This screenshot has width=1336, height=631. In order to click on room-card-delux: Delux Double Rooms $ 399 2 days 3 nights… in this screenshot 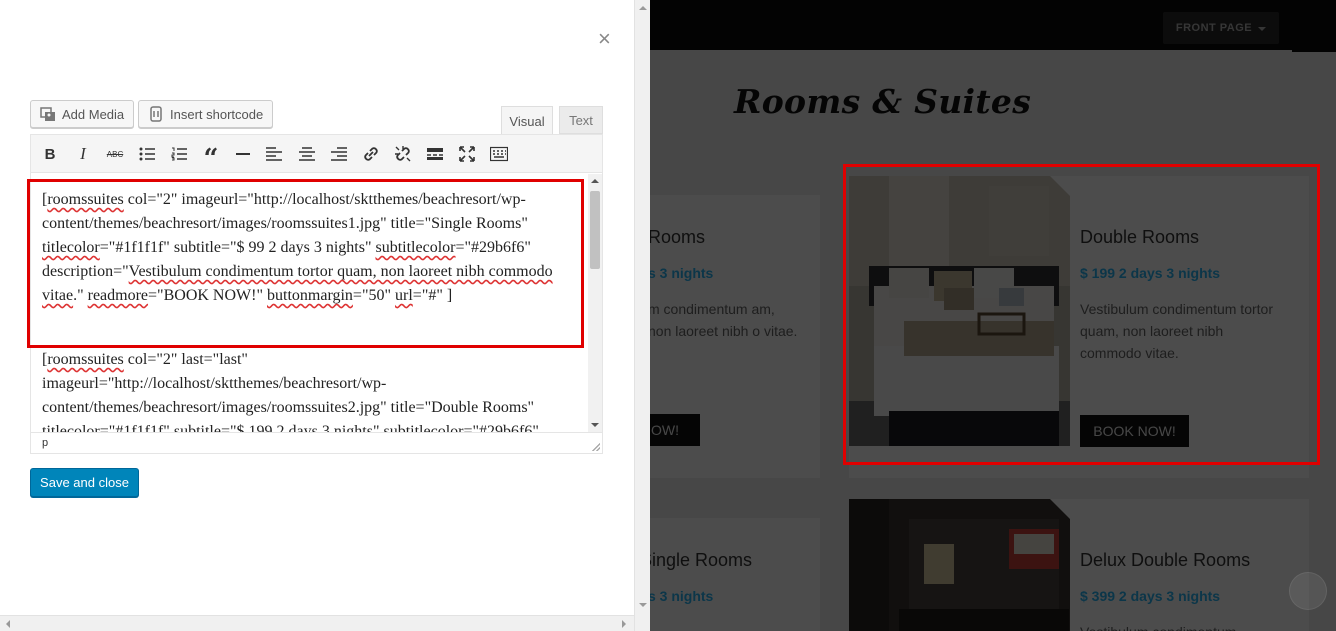, I will do `click(1079, 565)`.